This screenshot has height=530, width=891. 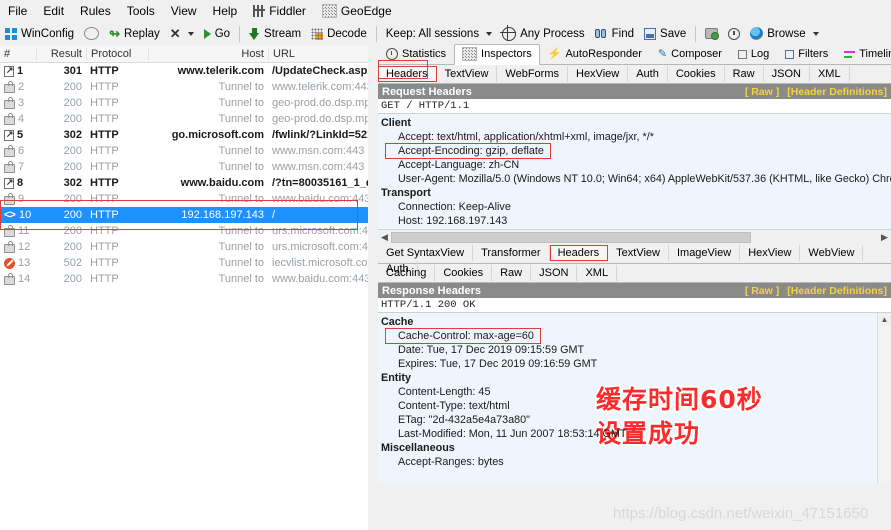 I want to click on request-raw-link: [ Raw ], so click(x=762, y=92).